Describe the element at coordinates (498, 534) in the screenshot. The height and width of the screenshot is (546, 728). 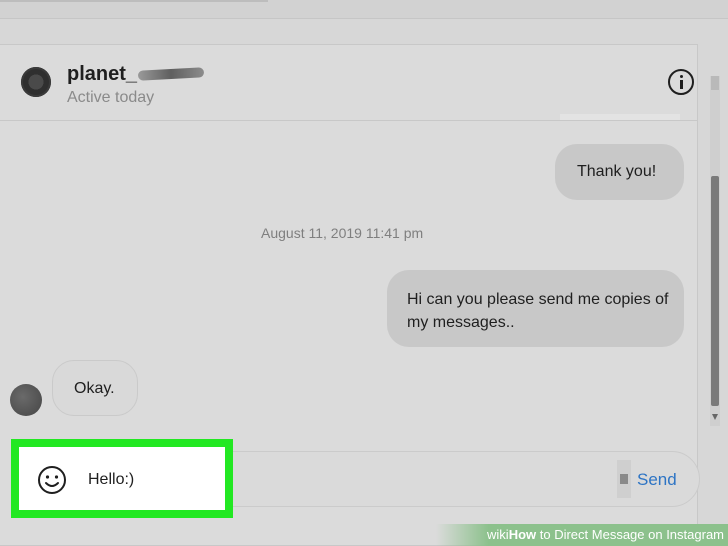
I see `watermark-prefix: wiki` at that location.